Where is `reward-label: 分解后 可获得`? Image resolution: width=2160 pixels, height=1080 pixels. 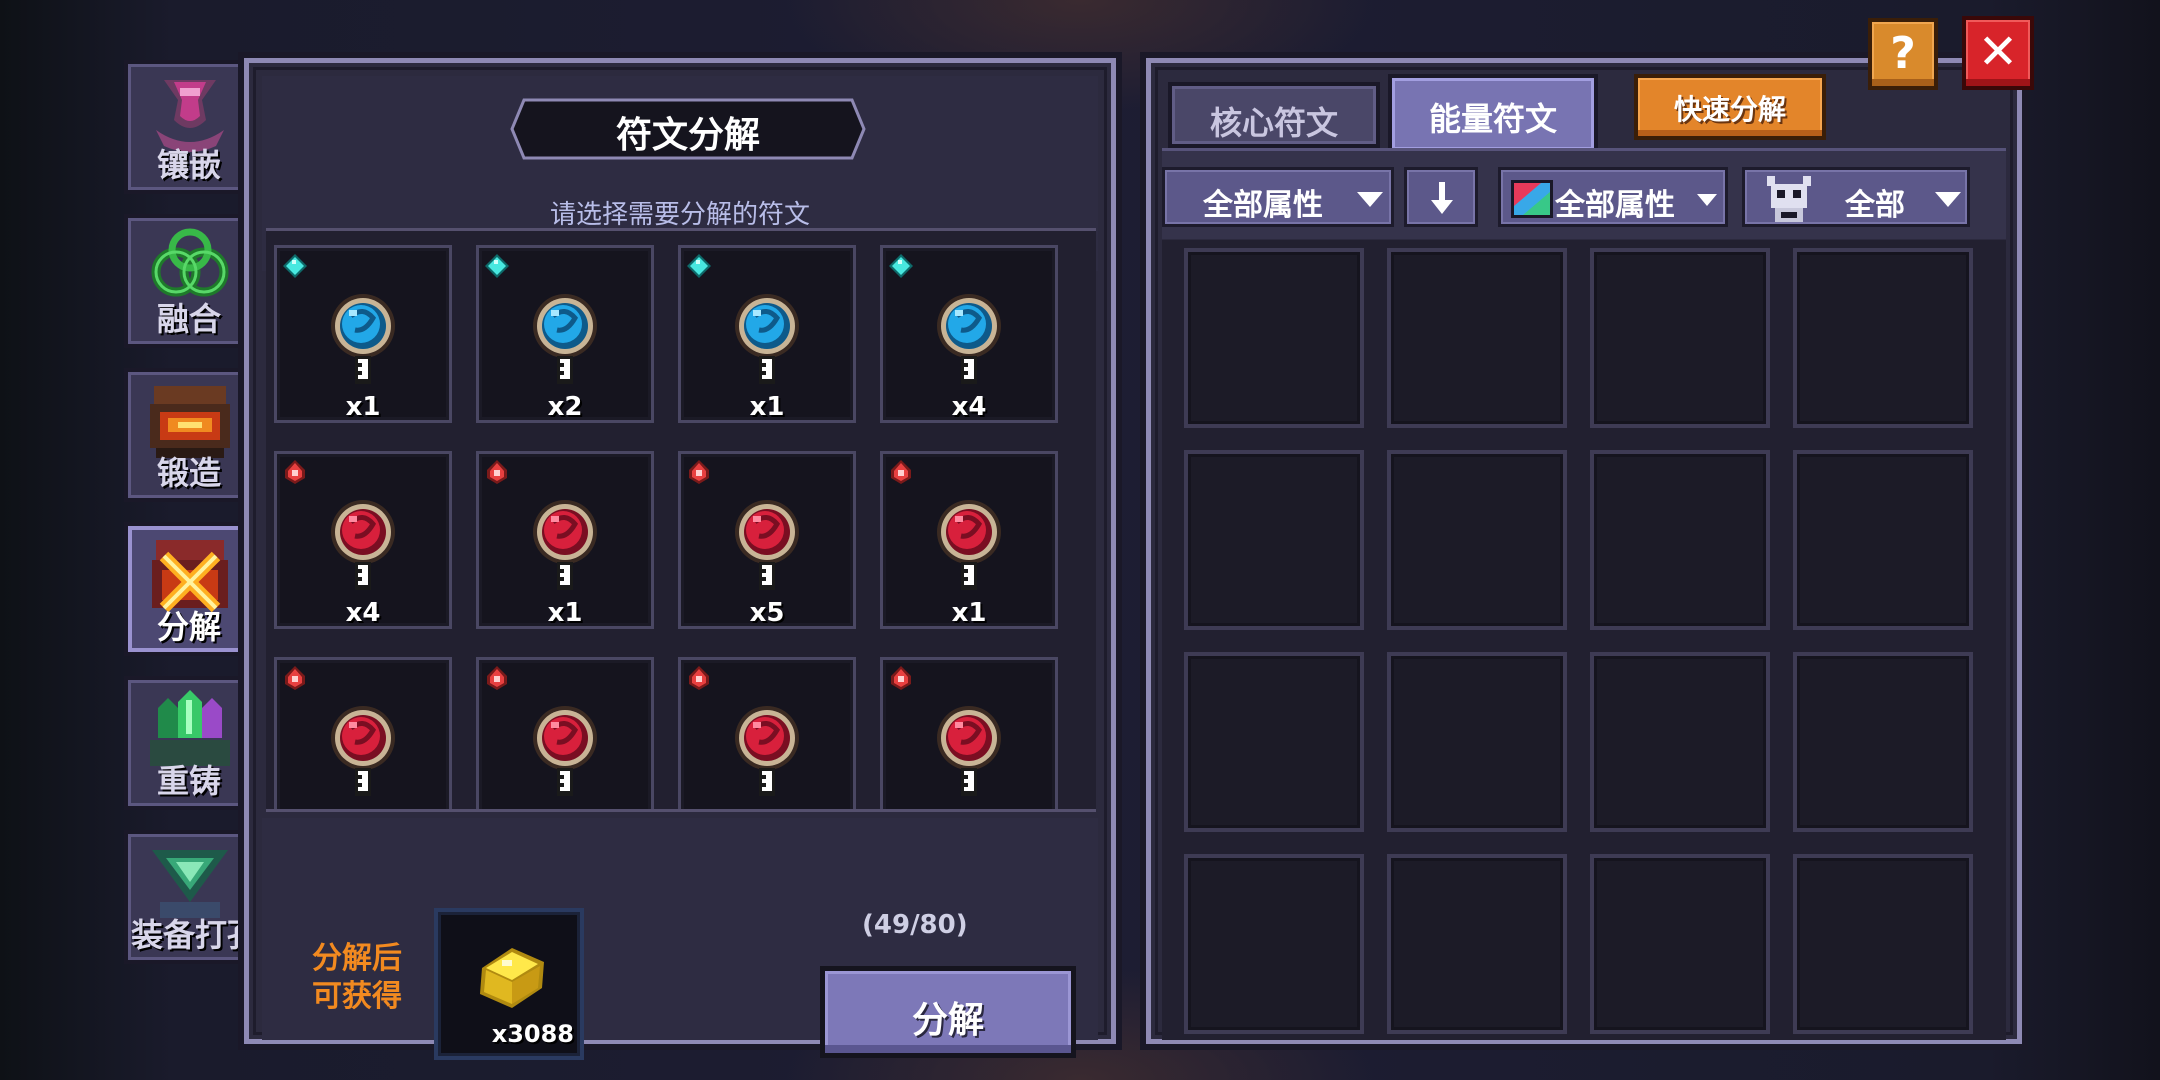 reward-label: 分解后 可获得 is located at coordinates (357, 977).